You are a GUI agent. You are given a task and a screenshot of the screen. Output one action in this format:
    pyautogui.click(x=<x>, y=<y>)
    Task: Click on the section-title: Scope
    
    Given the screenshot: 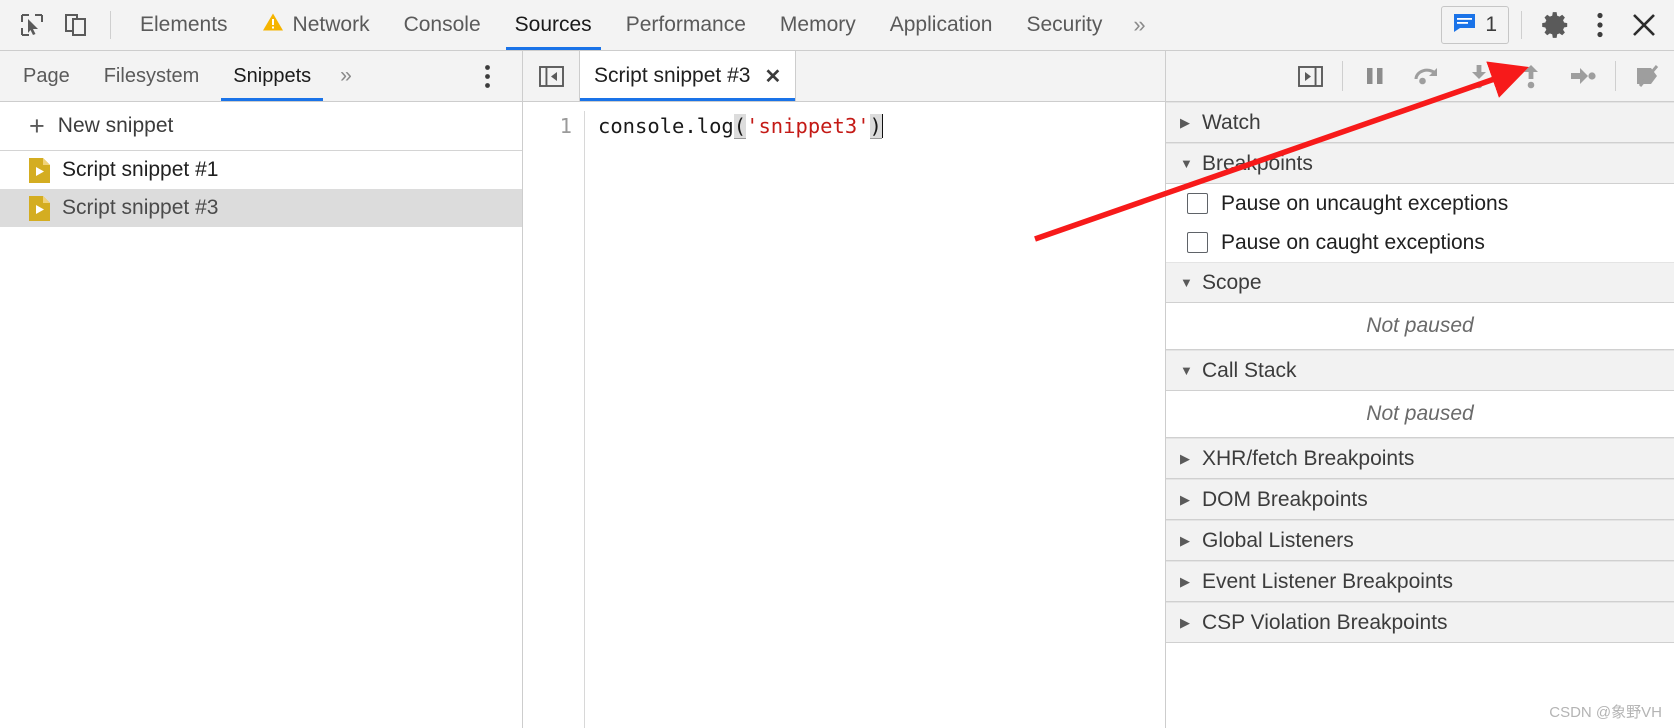 What is the action you would take?
    pyautogui.click(x=1232, y=282)
    